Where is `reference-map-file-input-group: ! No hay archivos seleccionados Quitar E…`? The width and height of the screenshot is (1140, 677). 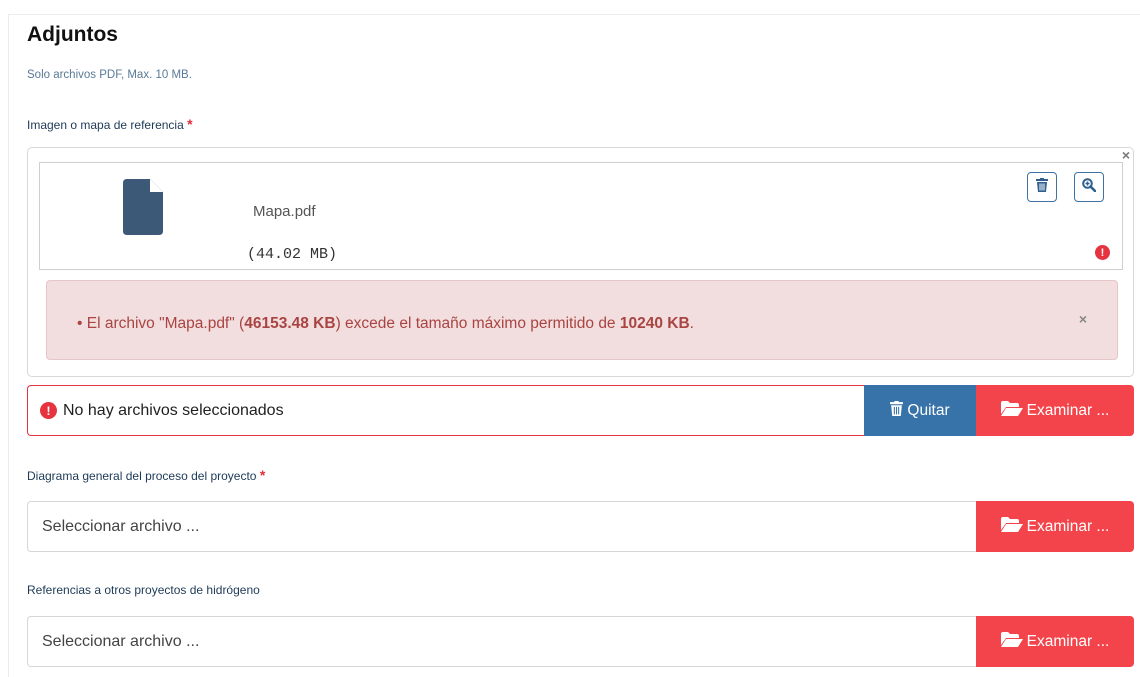
reference-map-file-input-group: ! No hay archivos seleccionados Quitar E… is located at coordinates (580, 410).